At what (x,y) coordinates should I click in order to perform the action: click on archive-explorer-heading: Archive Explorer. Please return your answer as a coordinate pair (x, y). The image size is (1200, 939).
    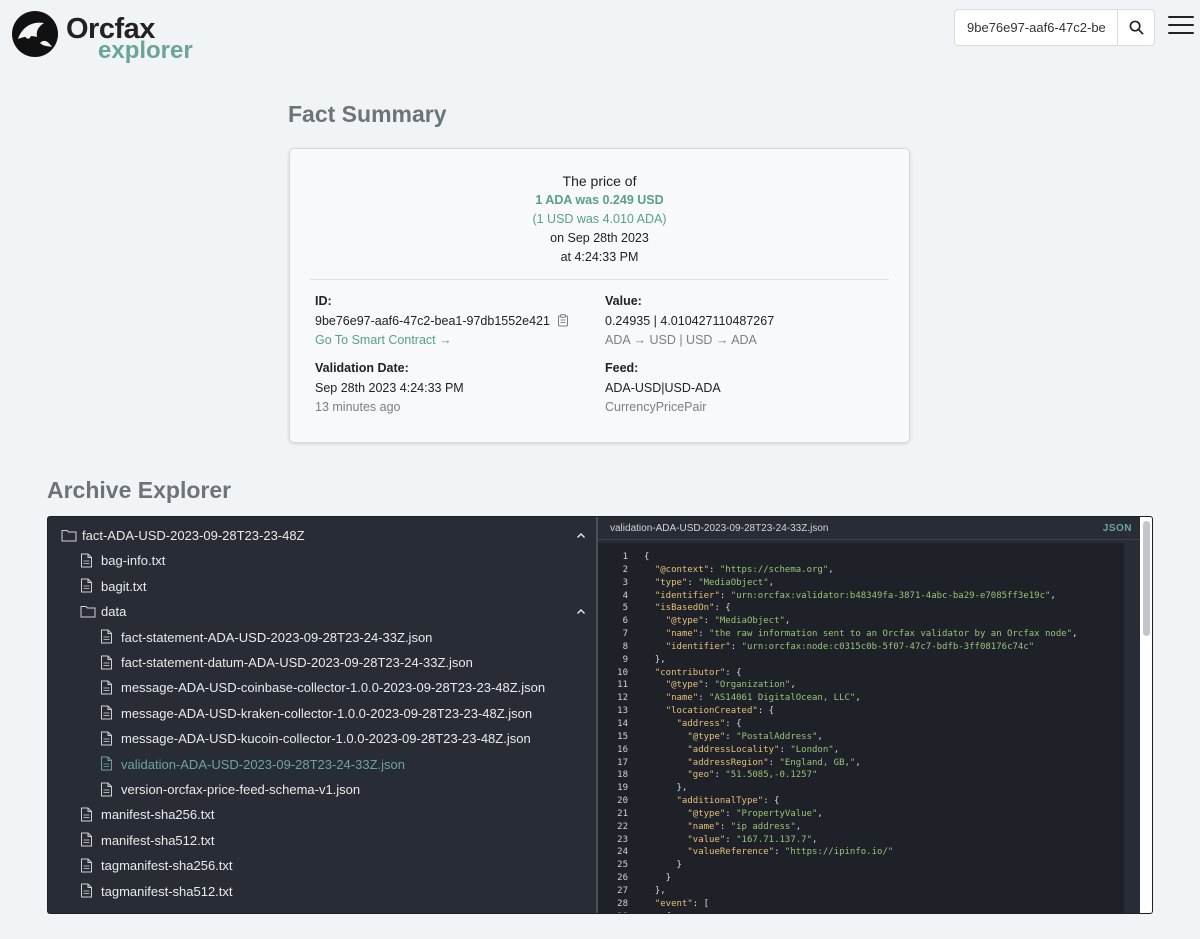
    Looking at the image, I should click on (139, 490).